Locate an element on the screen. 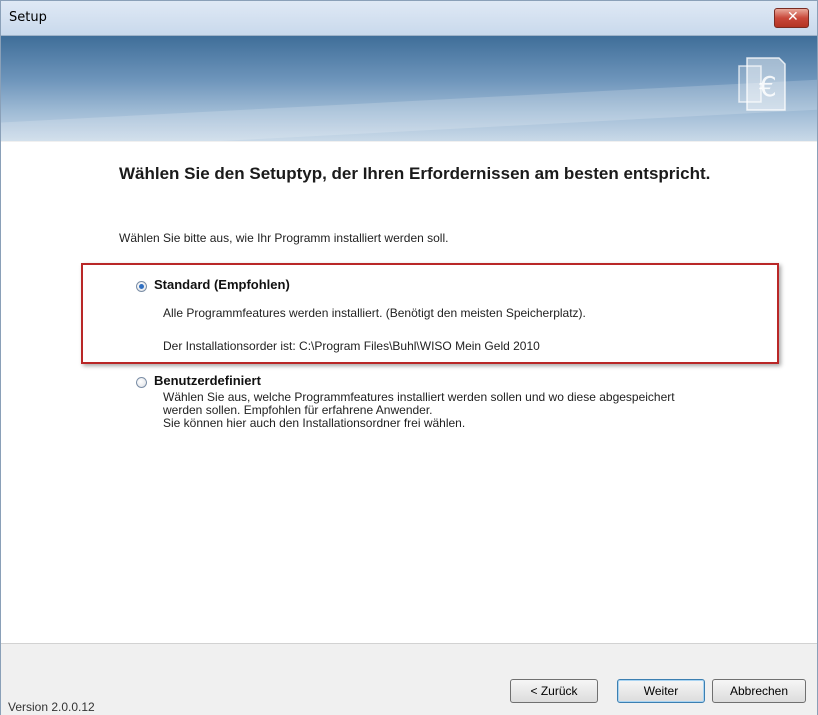 This screenshot has width=818, height=715. euro-document-icon: € is located at coordinates (762, 84).